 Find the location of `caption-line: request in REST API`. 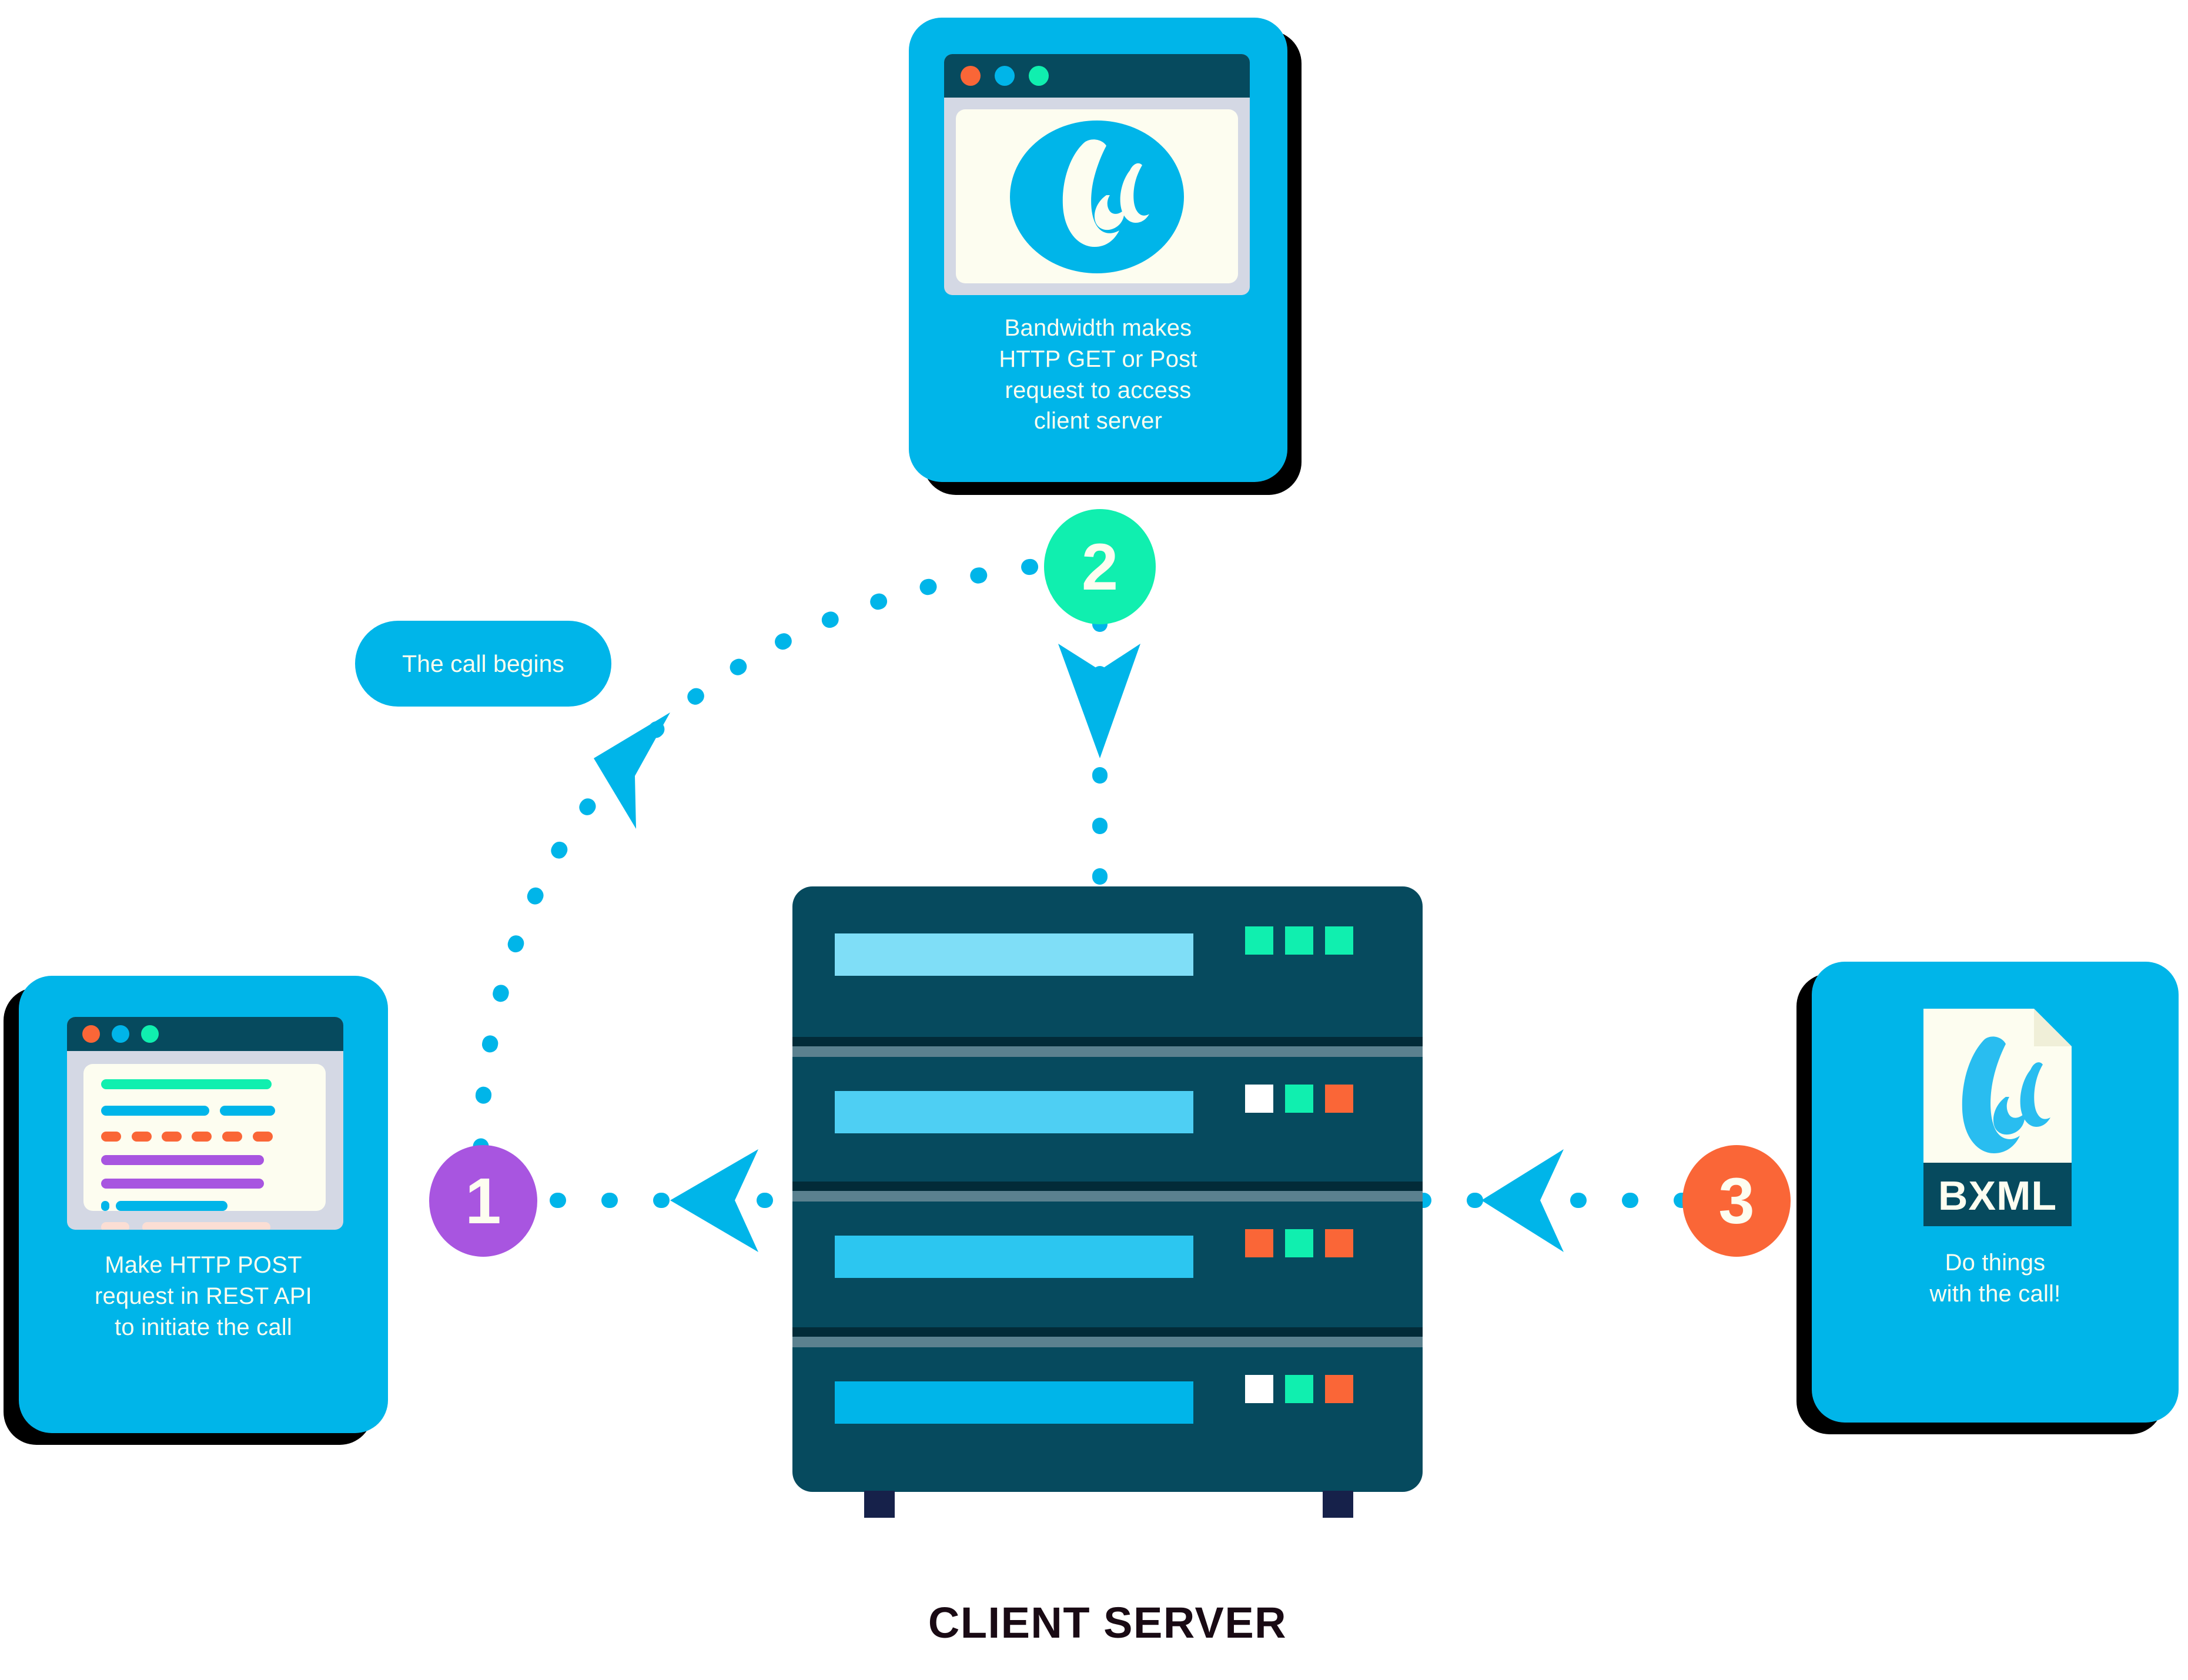

caption-line: request in REST API is located at coordinates (203, 1296).